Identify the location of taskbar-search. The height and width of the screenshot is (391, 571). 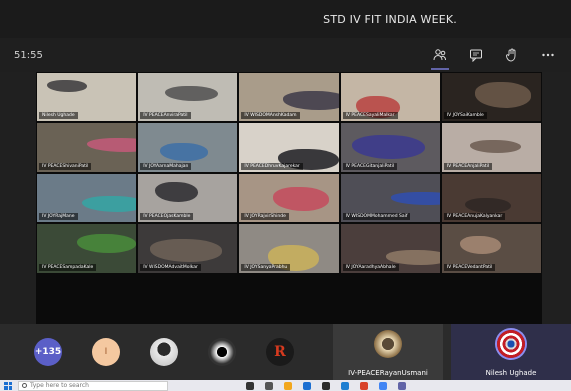
(93, 385).